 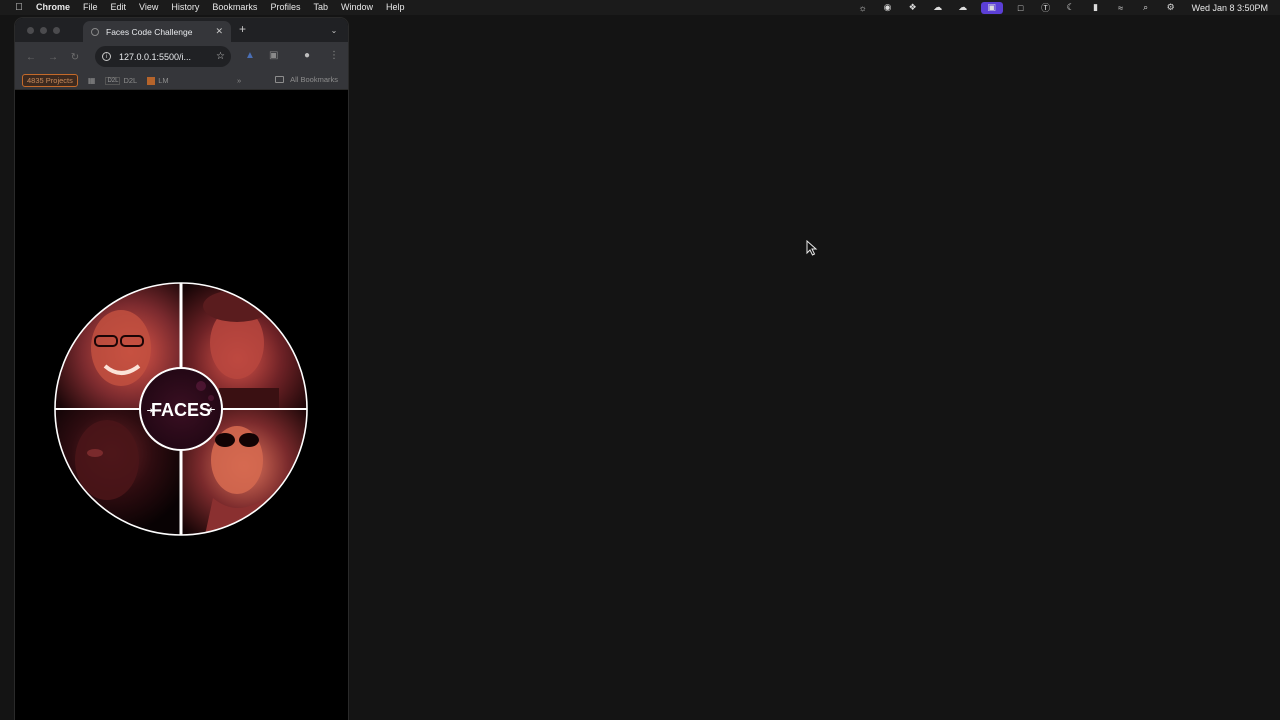 I want to click on bookmark-lm-label: LM, so click(x=163, y=80).